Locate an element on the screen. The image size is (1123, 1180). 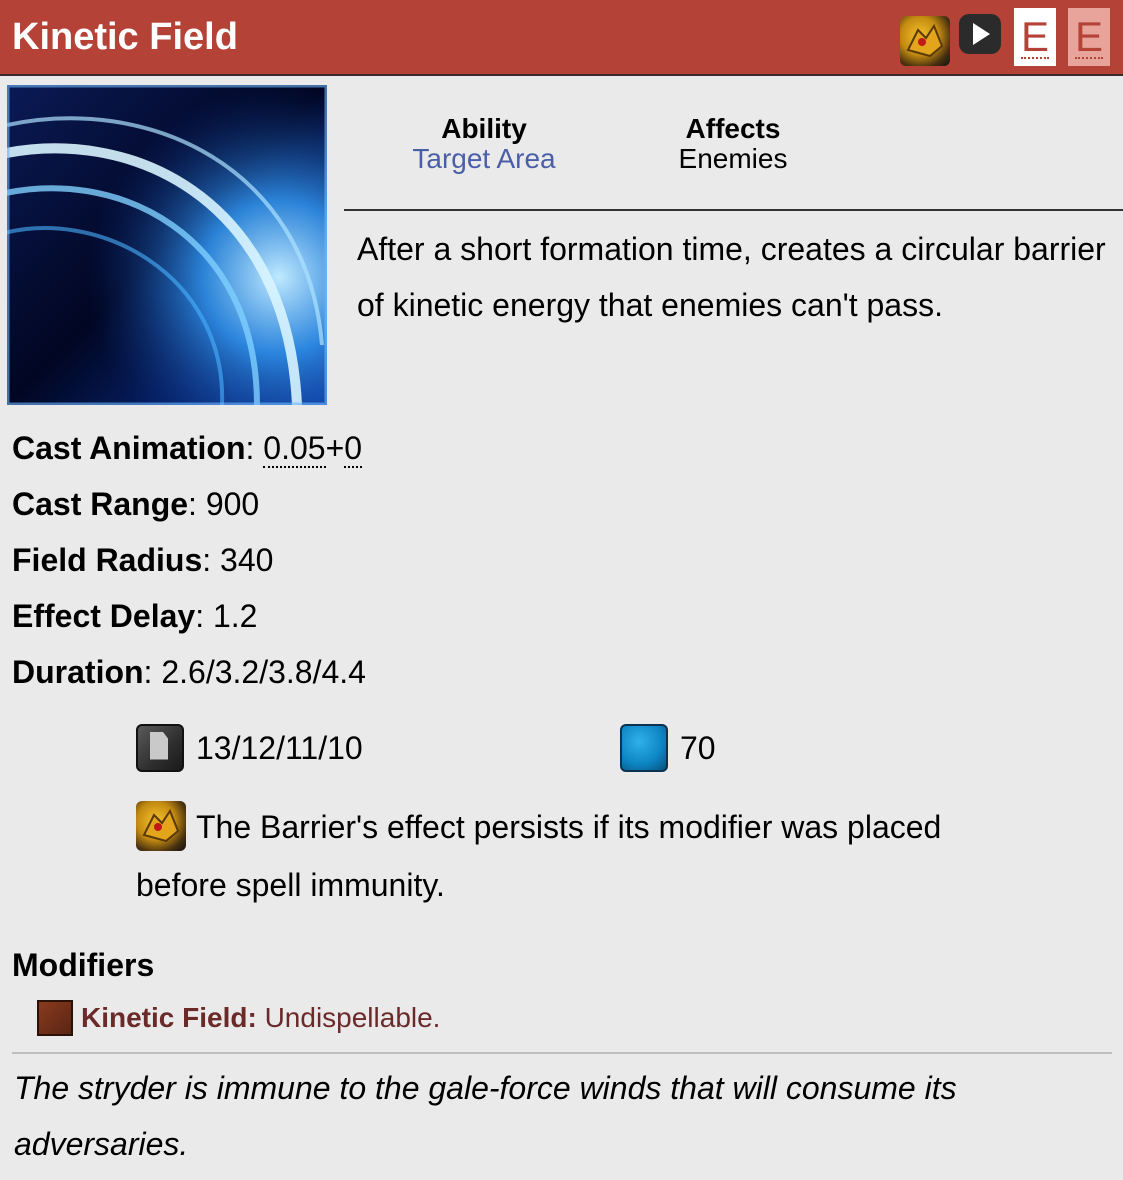
stat-value: 2.6/3.2/3.8/4.4 is located at coordinates (263, 672).